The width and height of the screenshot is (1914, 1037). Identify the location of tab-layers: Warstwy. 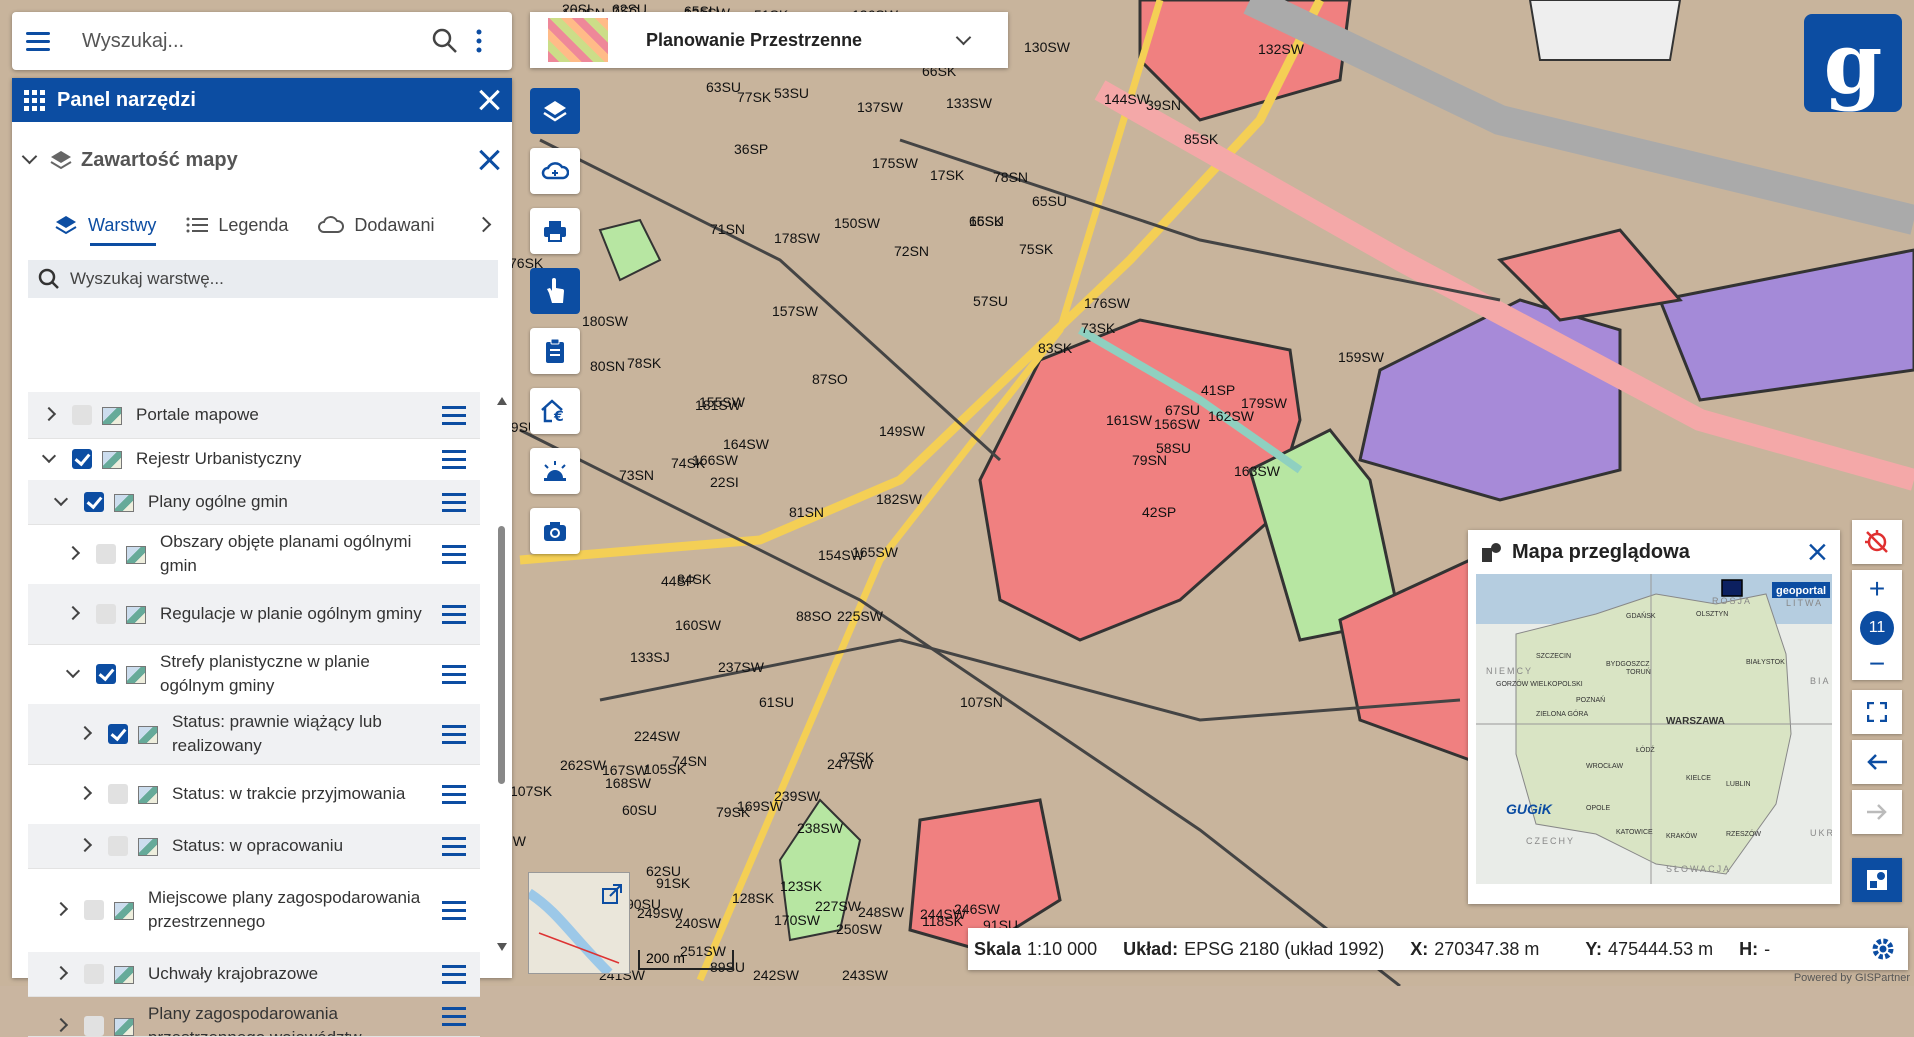
(105, 225).